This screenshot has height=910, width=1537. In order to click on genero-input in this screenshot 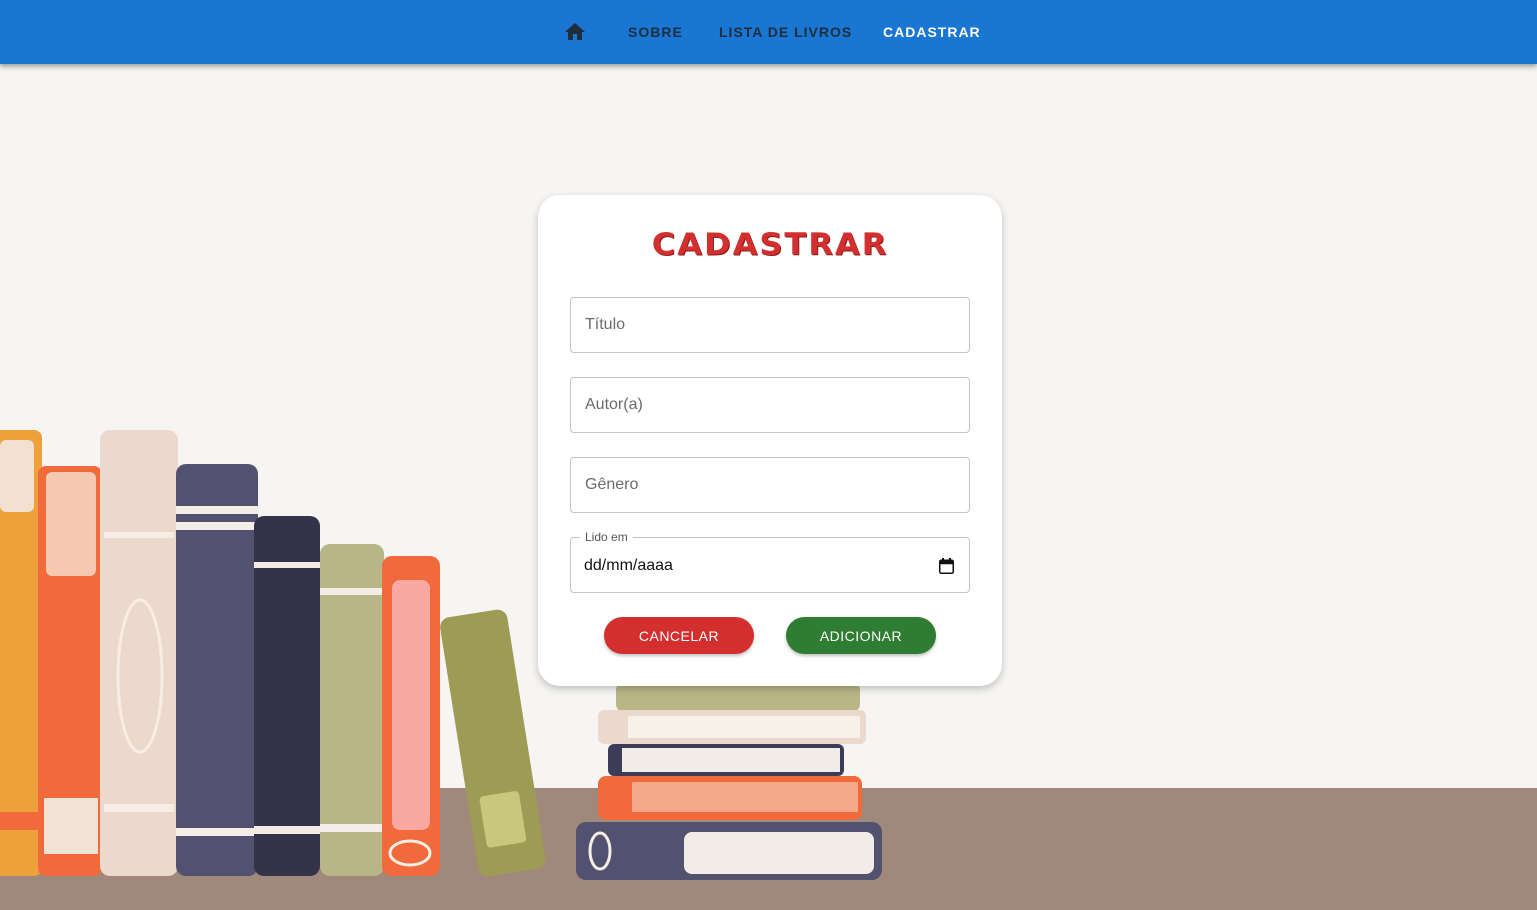, I will do `click(770, 485)`.